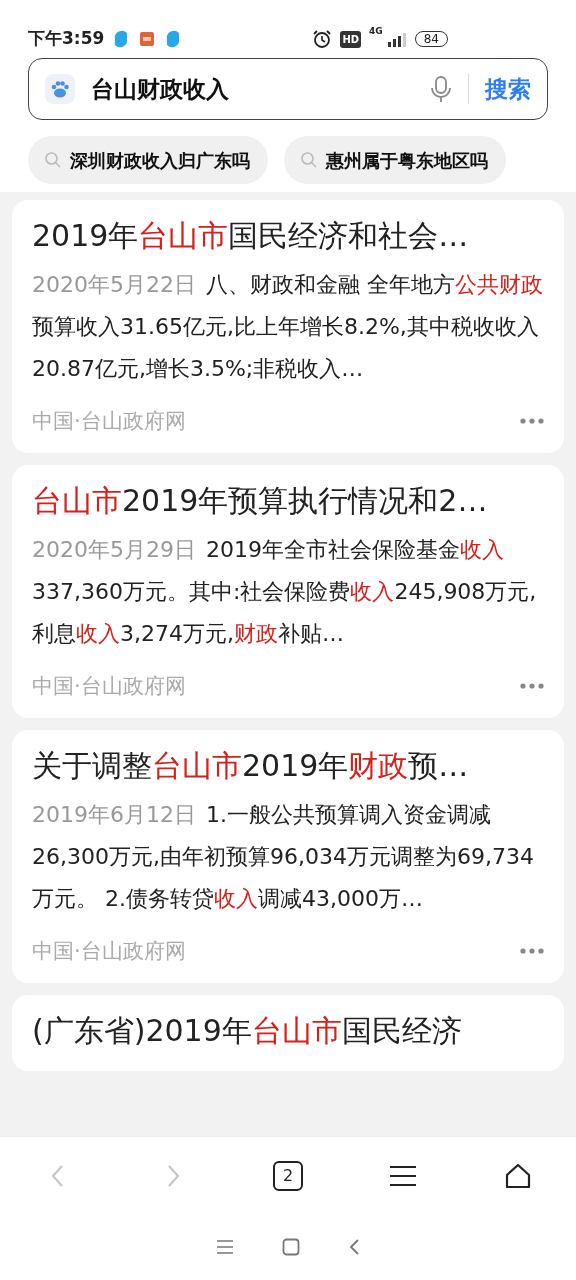  I want to click on hd-indicator: HD, so click(351, 39).